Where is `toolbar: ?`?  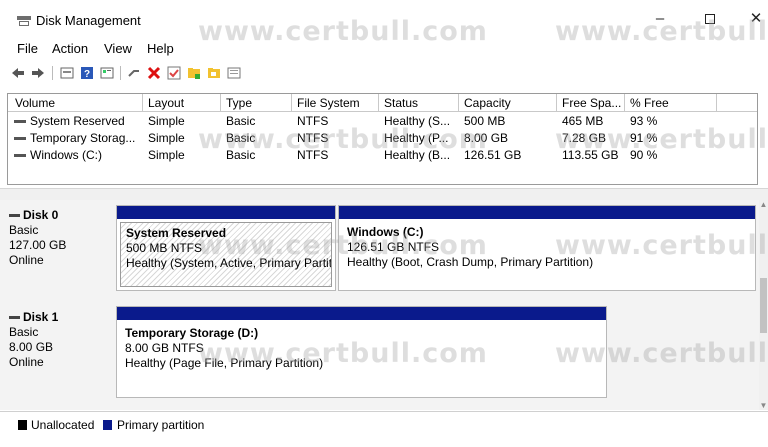 toolbar: ? is located at coordinates (384, 73).